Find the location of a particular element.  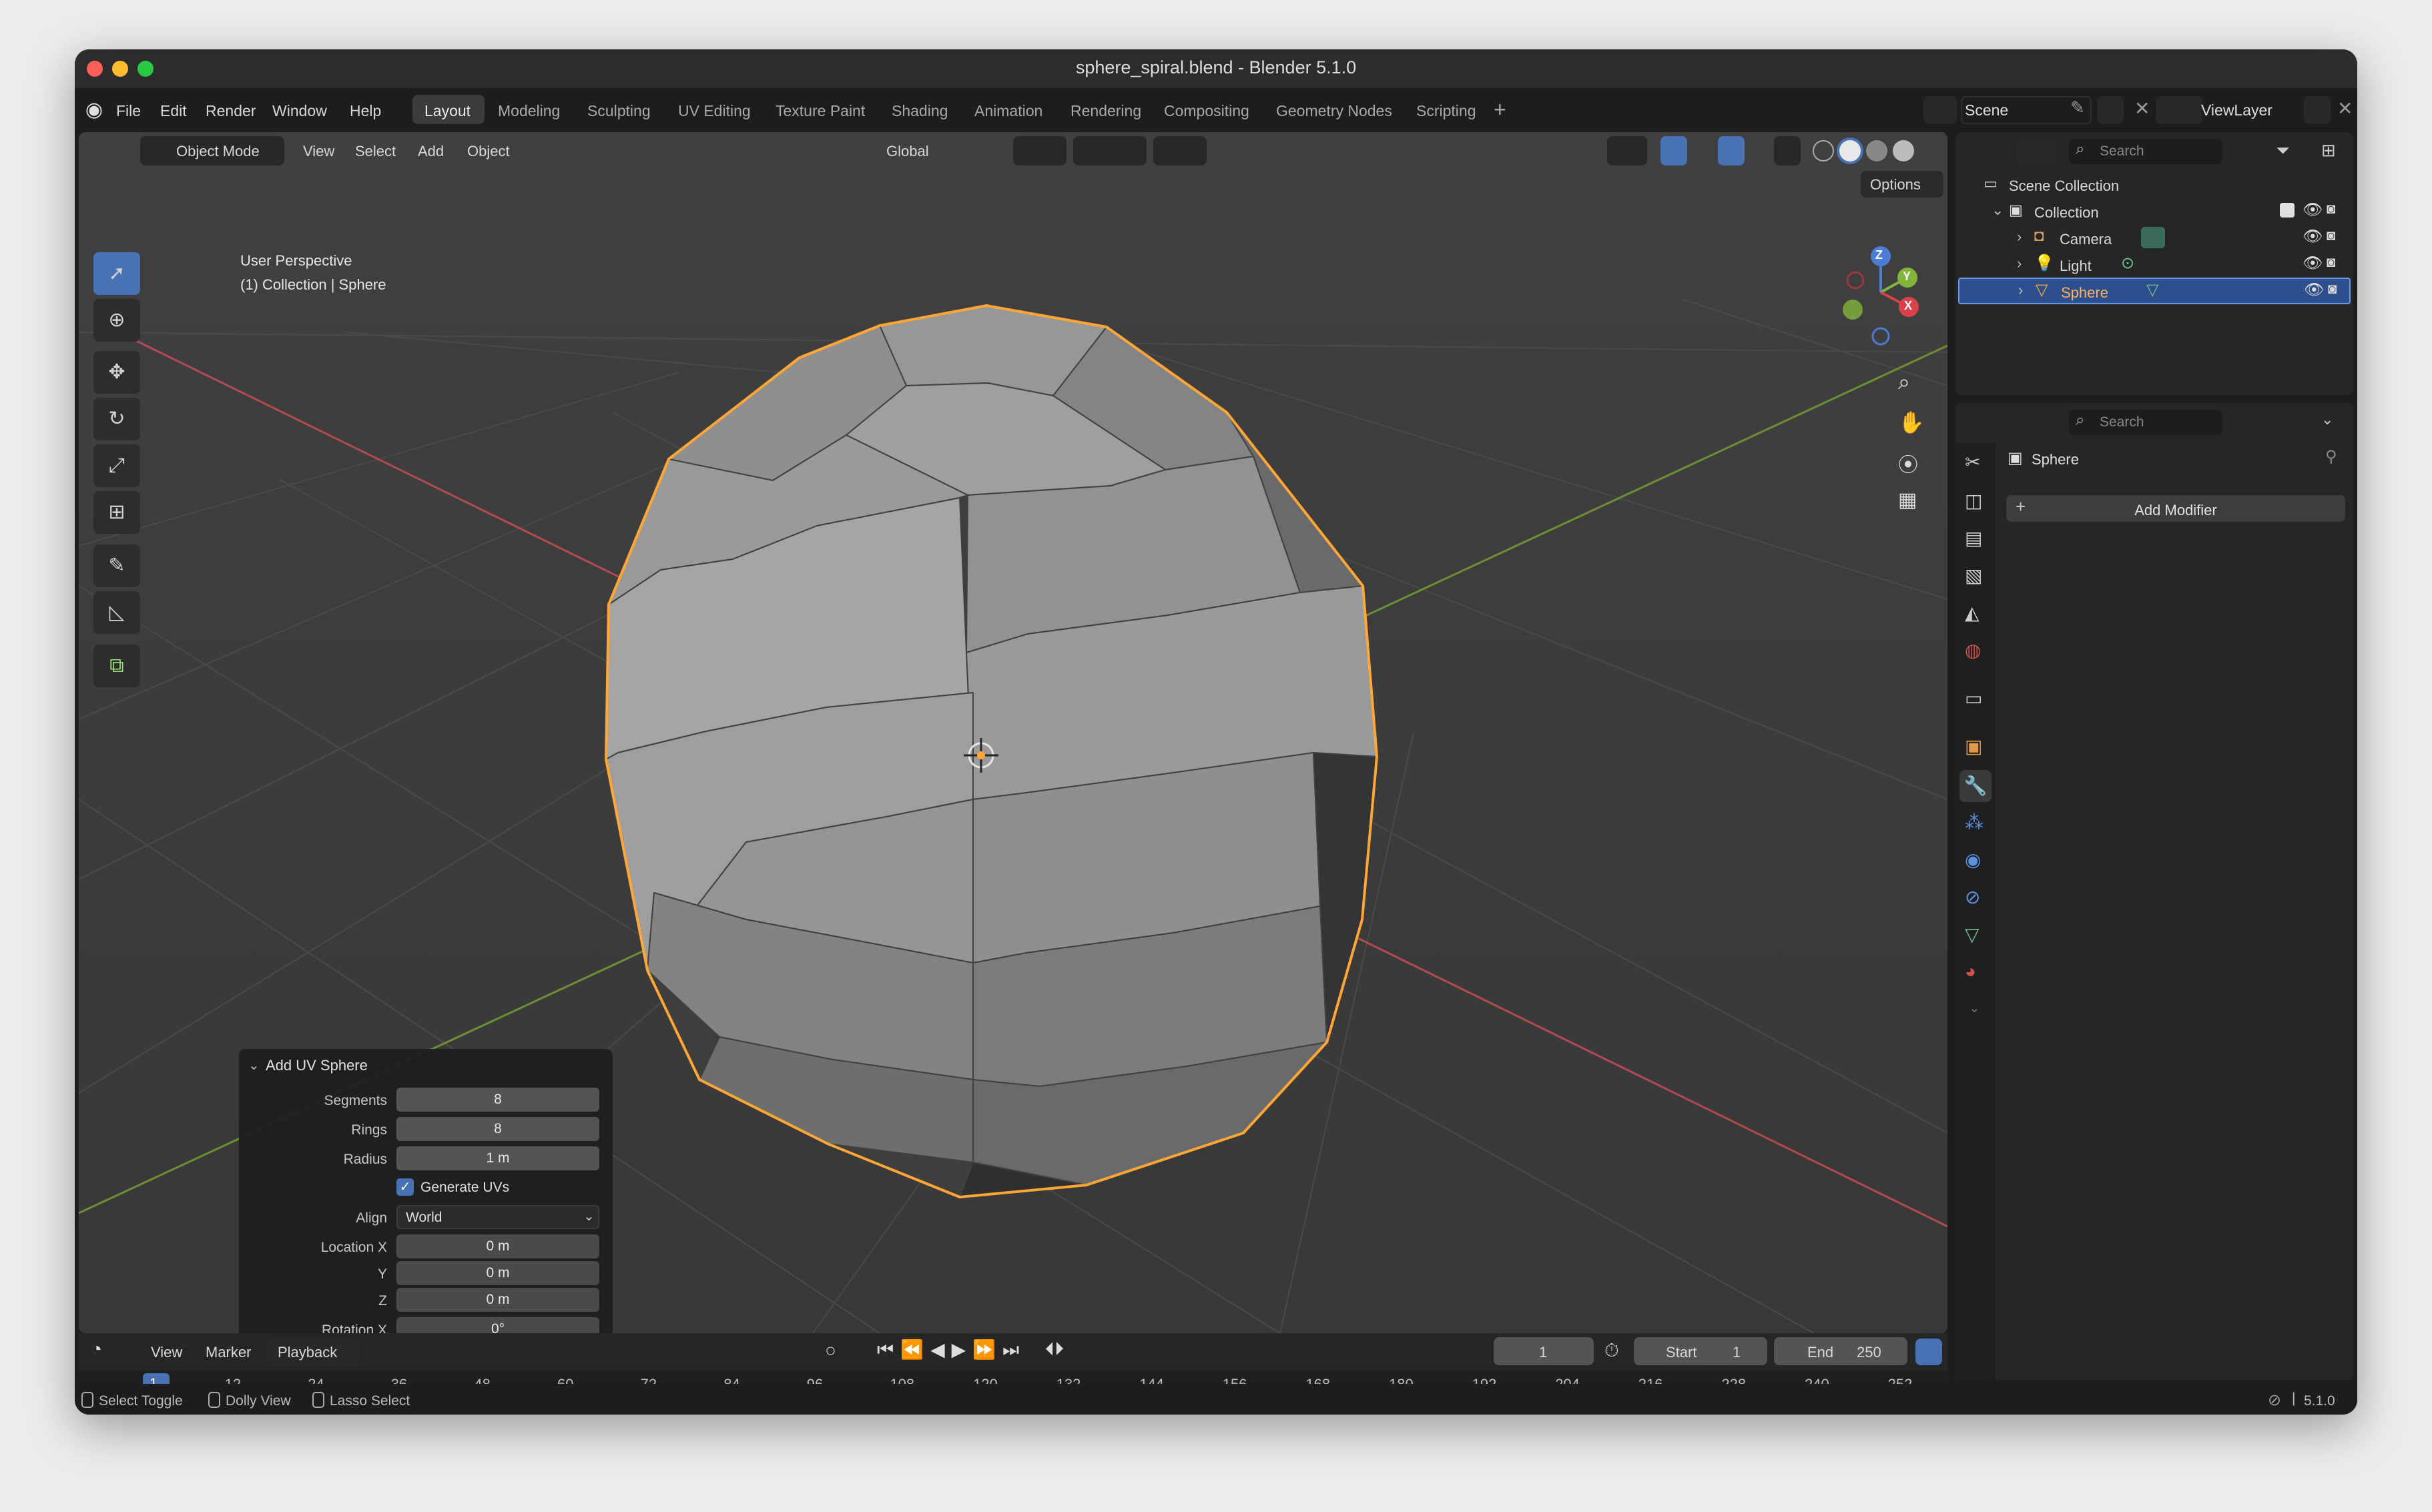

transform-tool: ⊞ is located at coordinates (116, 512).